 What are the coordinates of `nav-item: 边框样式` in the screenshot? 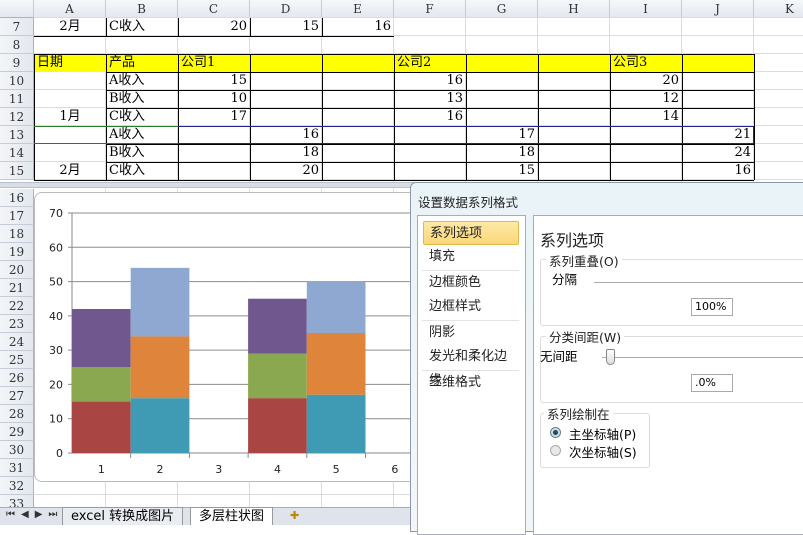 It's located at (471, 307).